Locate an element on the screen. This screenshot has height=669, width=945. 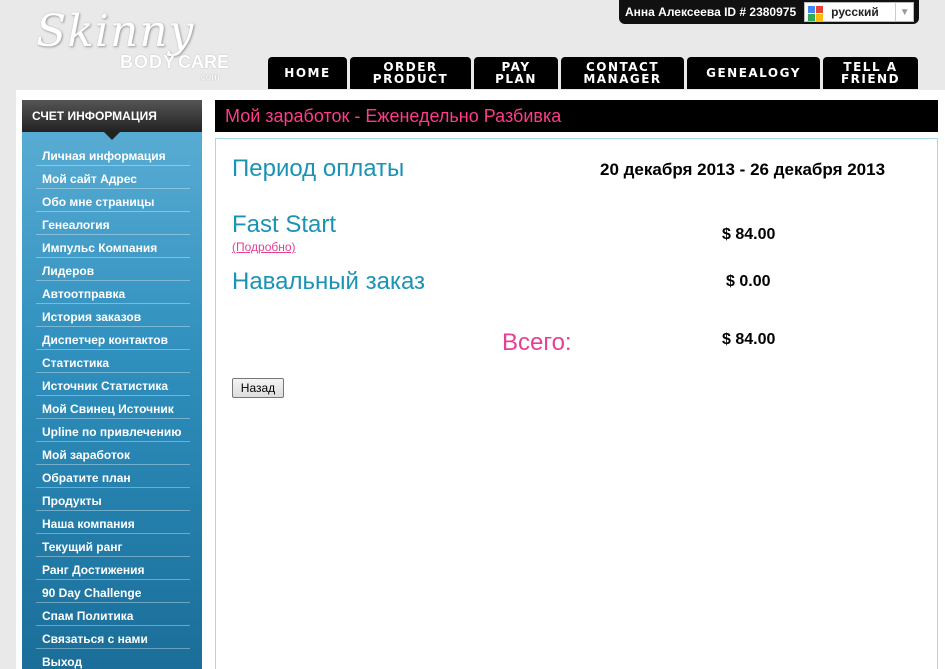
user-bar: Анна Алексеева ID # 2380975 русский ▼ is located at coordinates (769, 12).